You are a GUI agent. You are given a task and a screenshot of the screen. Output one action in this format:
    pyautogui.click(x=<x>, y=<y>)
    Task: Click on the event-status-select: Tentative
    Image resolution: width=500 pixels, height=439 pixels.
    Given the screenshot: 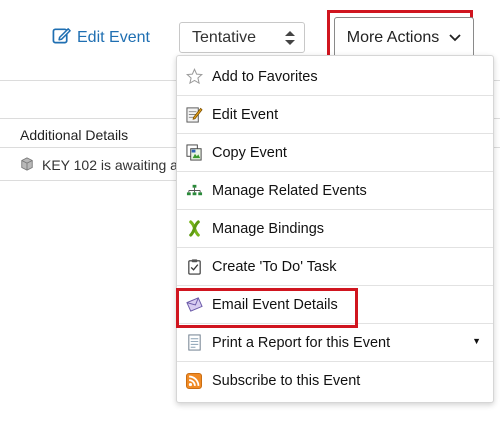 What is the action you would take?
    pyautogui.click(x=242, y=37)
    